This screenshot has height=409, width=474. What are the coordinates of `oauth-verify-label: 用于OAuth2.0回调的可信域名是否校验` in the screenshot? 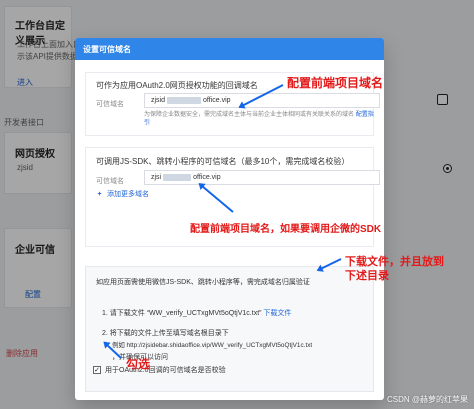 It's located at (165, 370).